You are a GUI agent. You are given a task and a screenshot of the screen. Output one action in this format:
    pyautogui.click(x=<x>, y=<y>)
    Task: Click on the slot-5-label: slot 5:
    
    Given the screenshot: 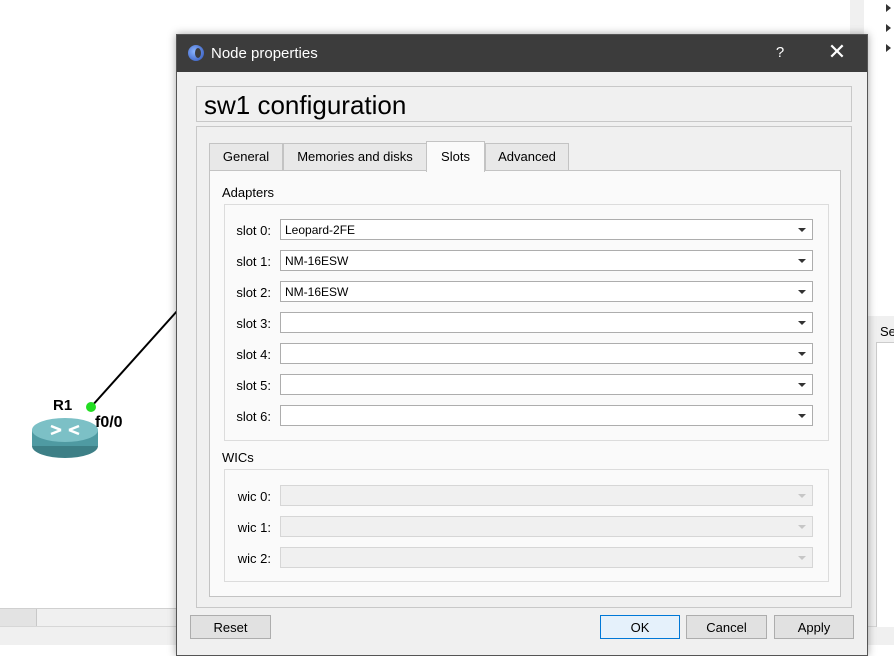 What is the action you would take?
    pyautogui.click(x=253, y=385)
    